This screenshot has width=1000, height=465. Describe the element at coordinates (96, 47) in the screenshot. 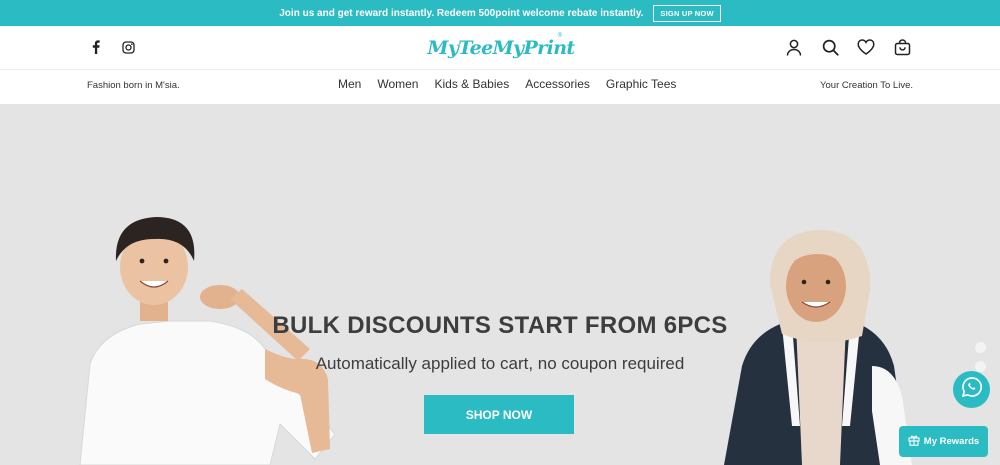

I see `facebook-icon` at that location.